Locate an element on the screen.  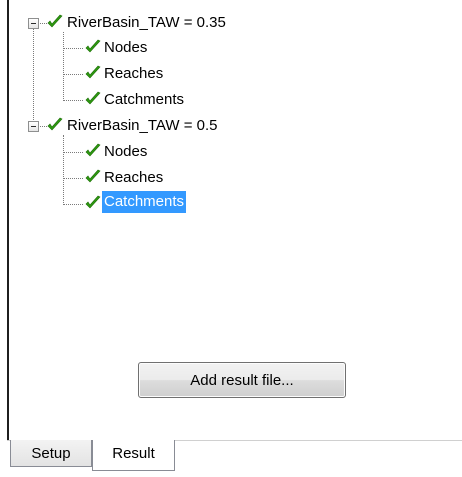
tree-group2-line is located at coordinates (63, 170).